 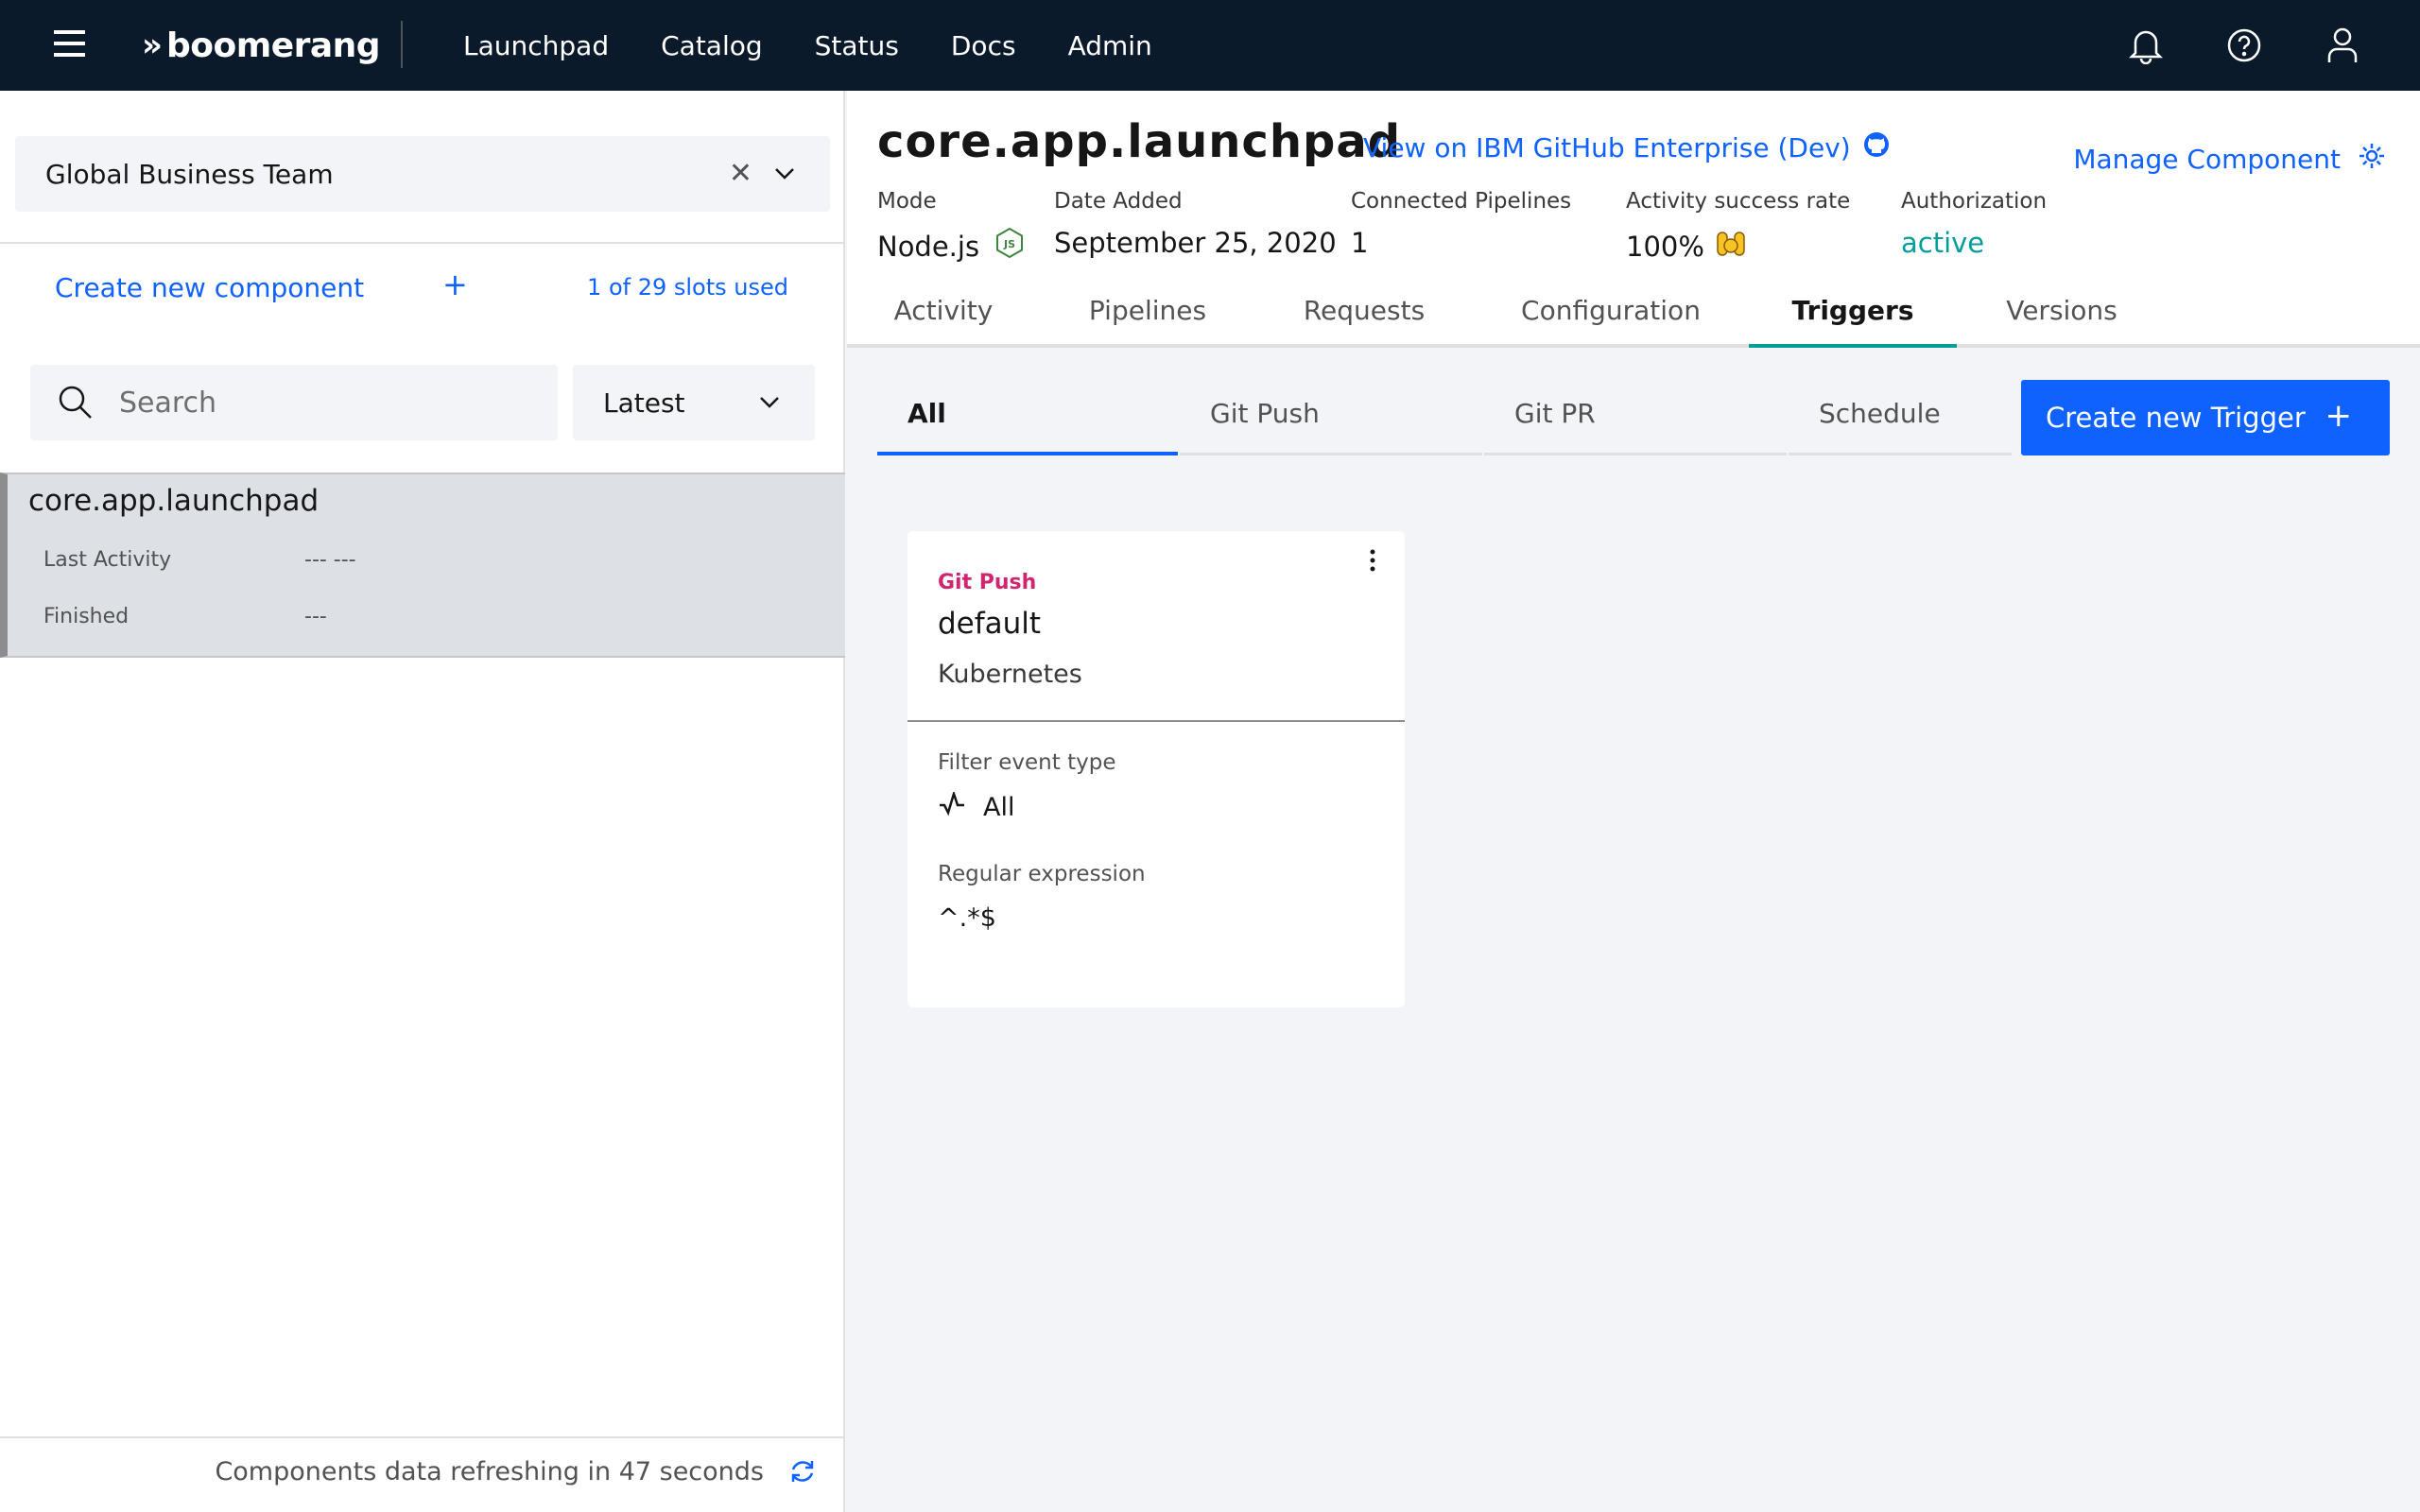 I want to click on connected-pipelines-value: 1, so click(x=1360, y=243).